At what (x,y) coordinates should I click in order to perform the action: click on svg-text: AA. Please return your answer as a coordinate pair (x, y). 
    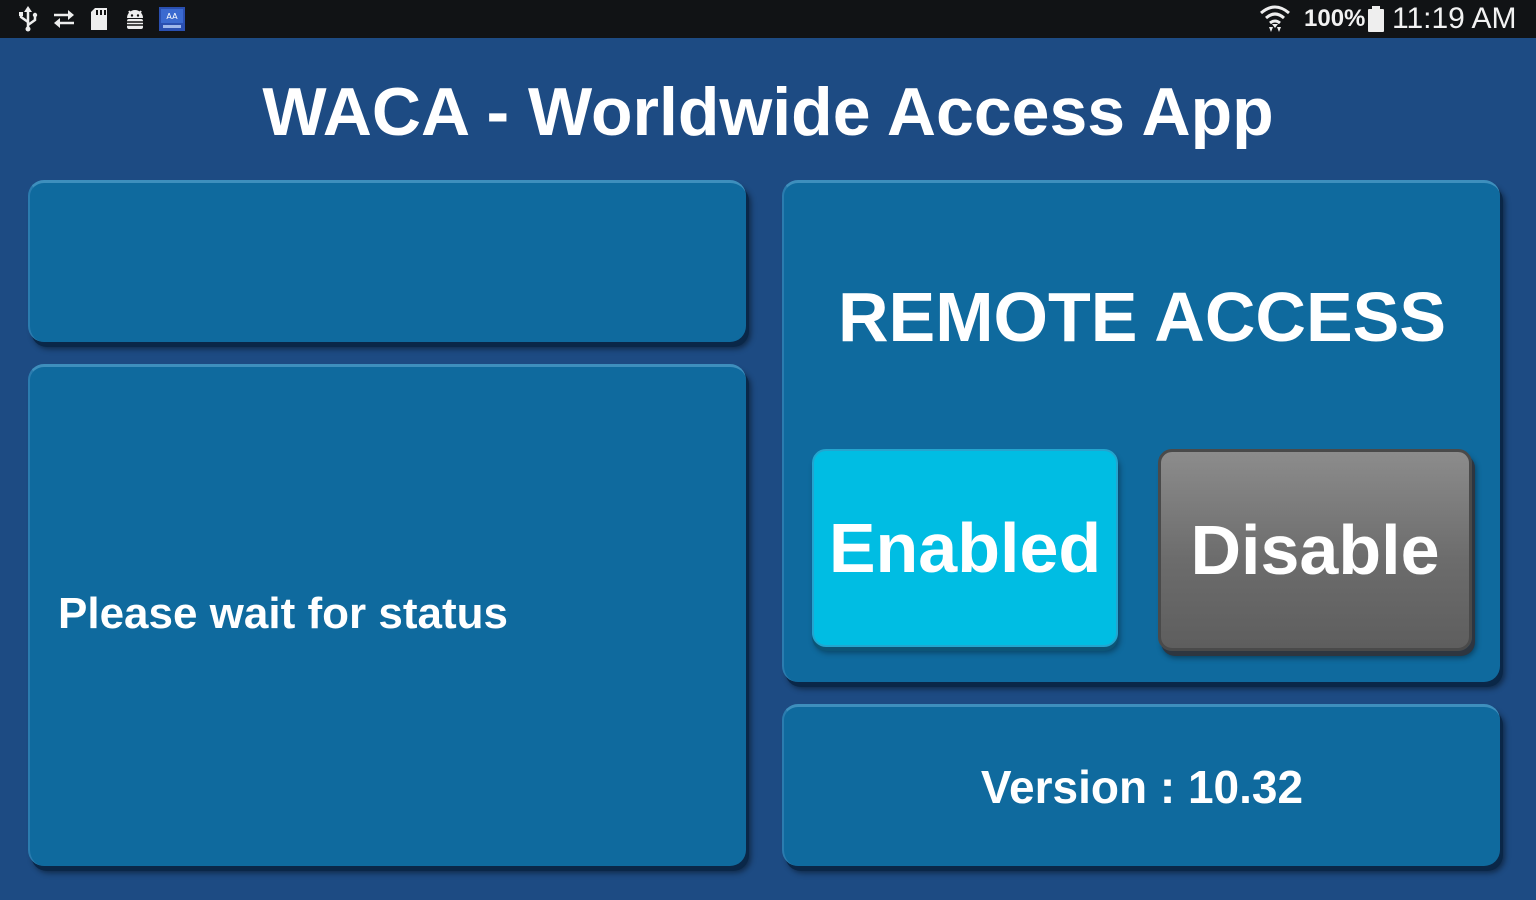
    Looking at the image, I should click on (172, 16).